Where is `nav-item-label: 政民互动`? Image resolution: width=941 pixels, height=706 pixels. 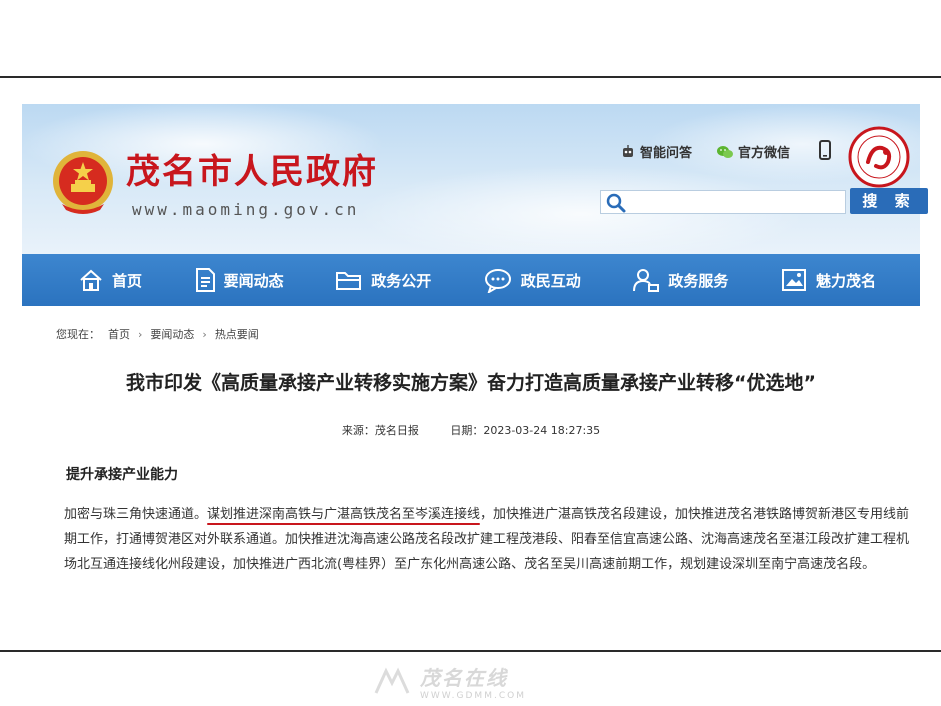
nav-item-label: 政民互动 is located at coordinates (550, 280).